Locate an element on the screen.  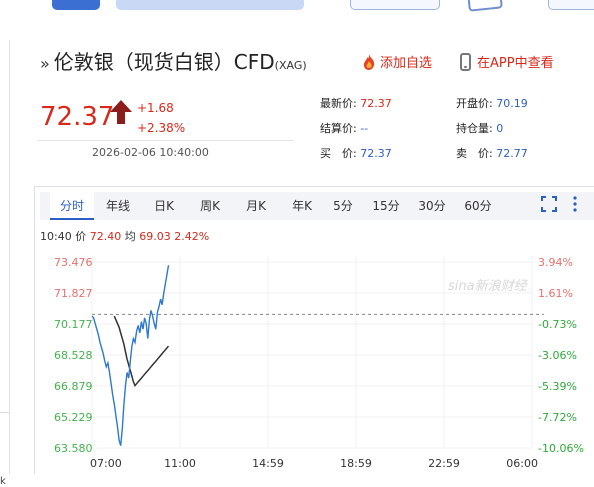
y-tick-left: 70.177 is located at coordinates (73, 324).